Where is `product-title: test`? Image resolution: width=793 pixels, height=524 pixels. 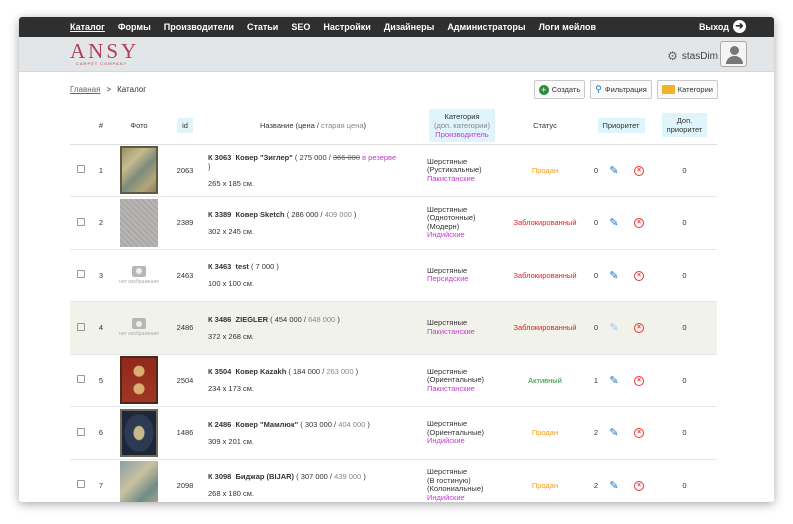
product-title: test is located at coordinates (242, 266).